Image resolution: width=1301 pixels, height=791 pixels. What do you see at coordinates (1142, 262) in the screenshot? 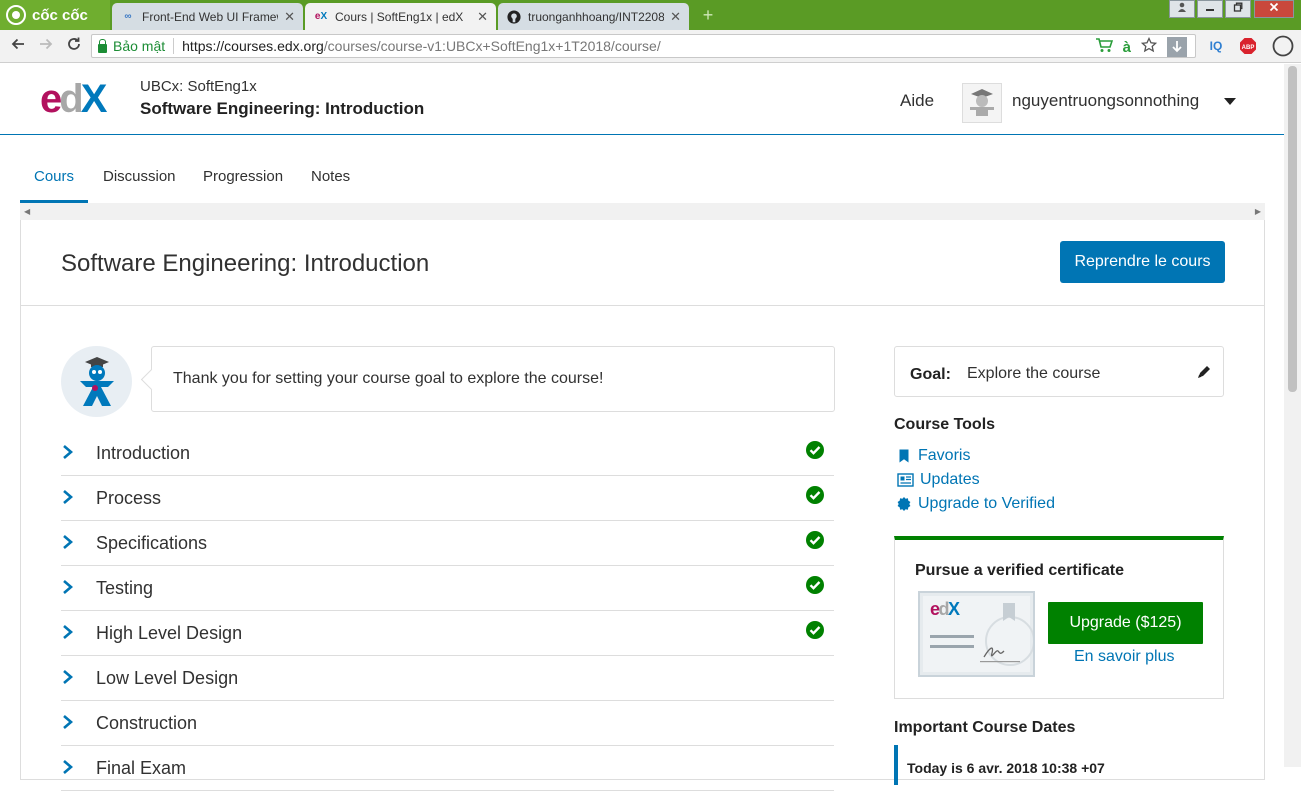
I see `resume-course-button: Reprendre le cours` at bounding box center [1142, 262].